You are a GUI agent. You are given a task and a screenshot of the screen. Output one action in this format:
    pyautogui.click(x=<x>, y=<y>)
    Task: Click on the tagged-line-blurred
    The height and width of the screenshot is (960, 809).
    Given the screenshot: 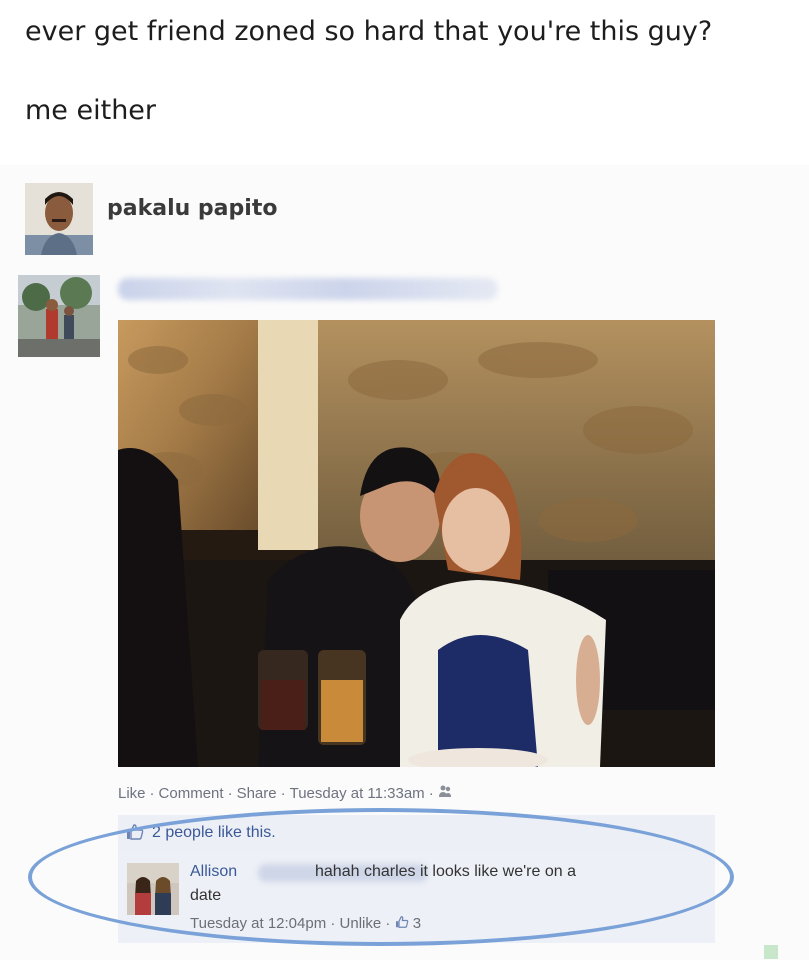 What is the action you would take?
    pyautogui.click(x=308, y=289)
    